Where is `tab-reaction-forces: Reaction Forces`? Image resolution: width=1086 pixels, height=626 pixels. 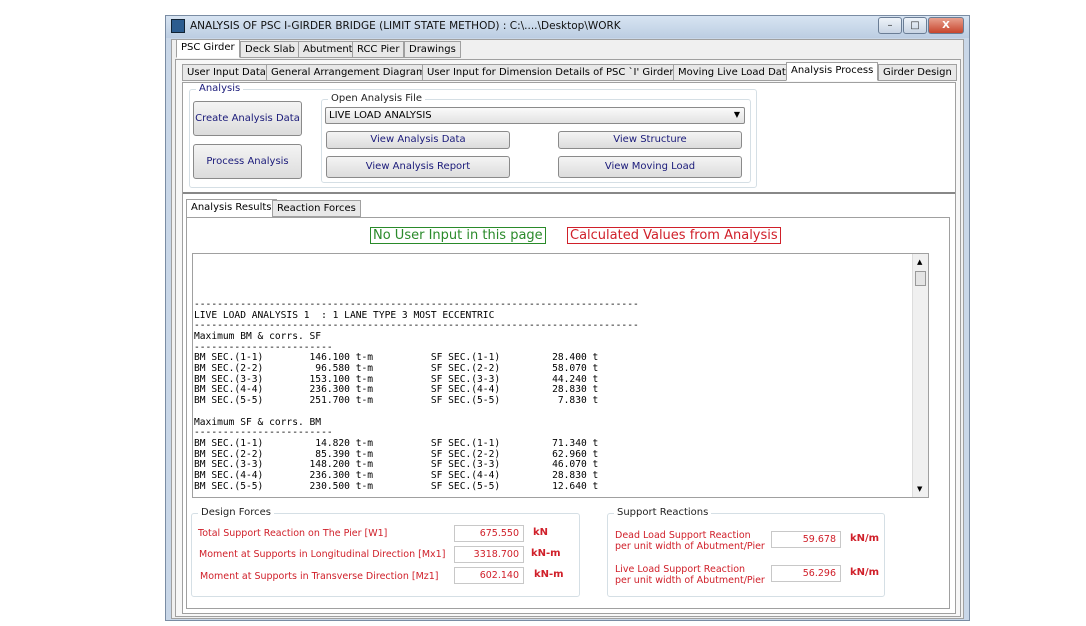 tab-reaction-forces: Reaction Forces is located at coordinates (316, 208).